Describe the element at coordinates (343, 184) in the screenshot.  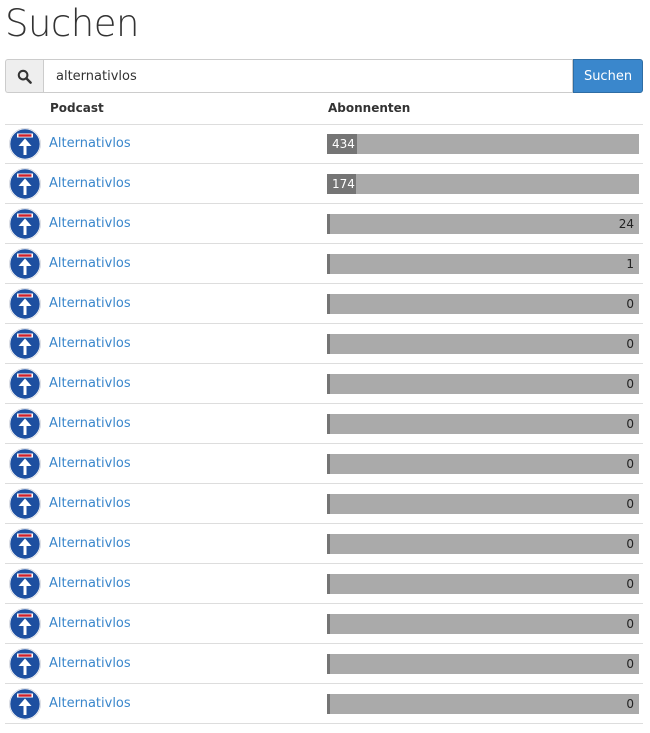
I see `subscriber-count: 174` at that location.